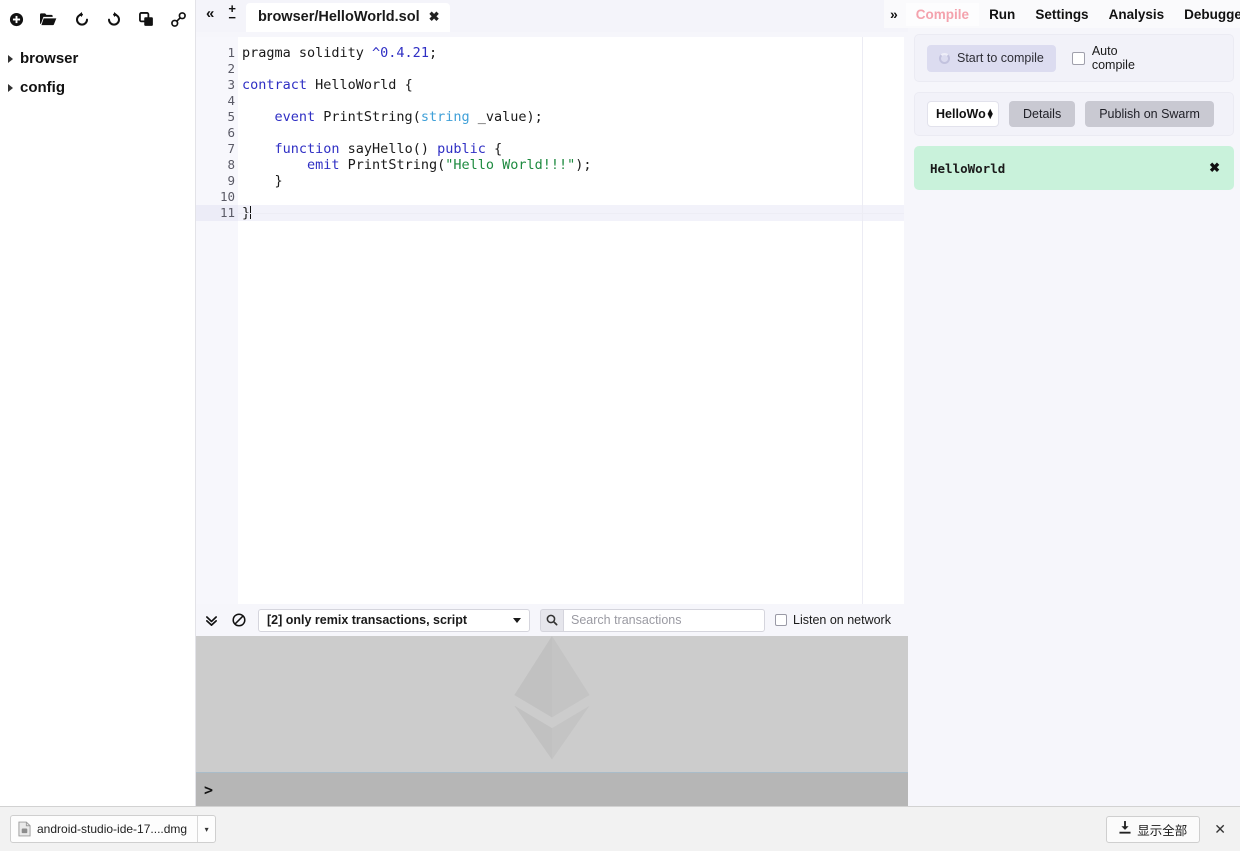  Describe the element at coordinates (862, 320) in the screenshot. I see `editor-vertical-rule` at that location.